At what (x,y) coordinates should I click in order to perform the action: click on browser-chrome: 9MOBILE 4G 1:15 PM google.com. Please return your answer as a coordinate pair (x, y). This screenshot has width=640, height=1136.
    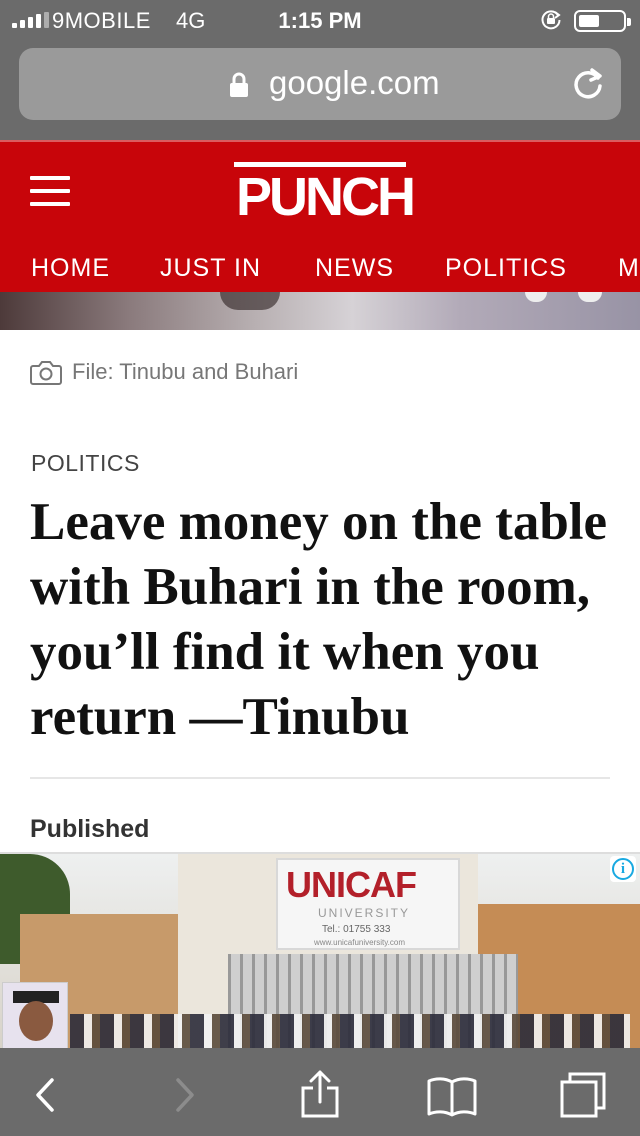
    Looking at the image, I should click on (320, 70).